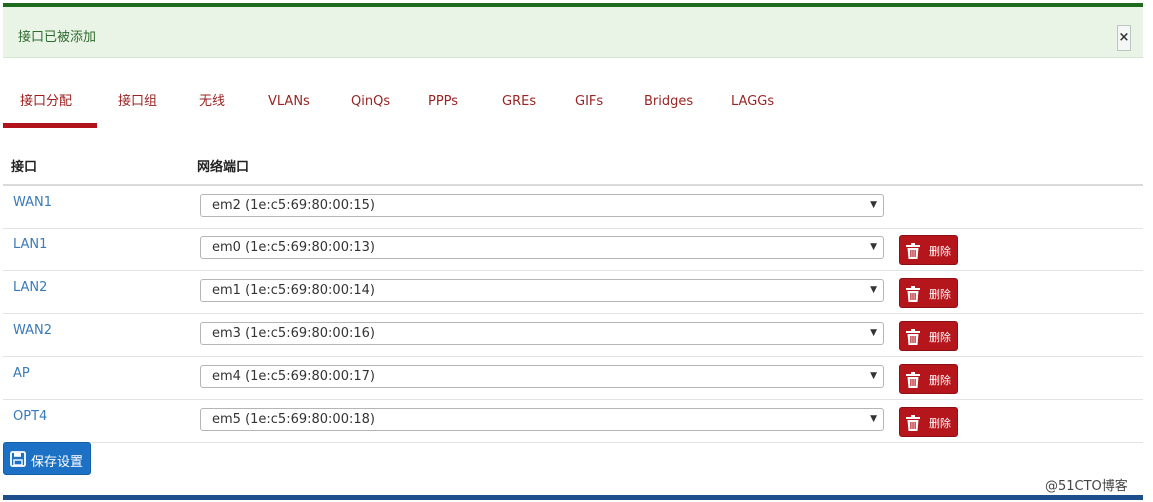  Describe the element at coordinates (137, 107) in the screenshot. I see `tab-interface-groups: 接口组` at that location.